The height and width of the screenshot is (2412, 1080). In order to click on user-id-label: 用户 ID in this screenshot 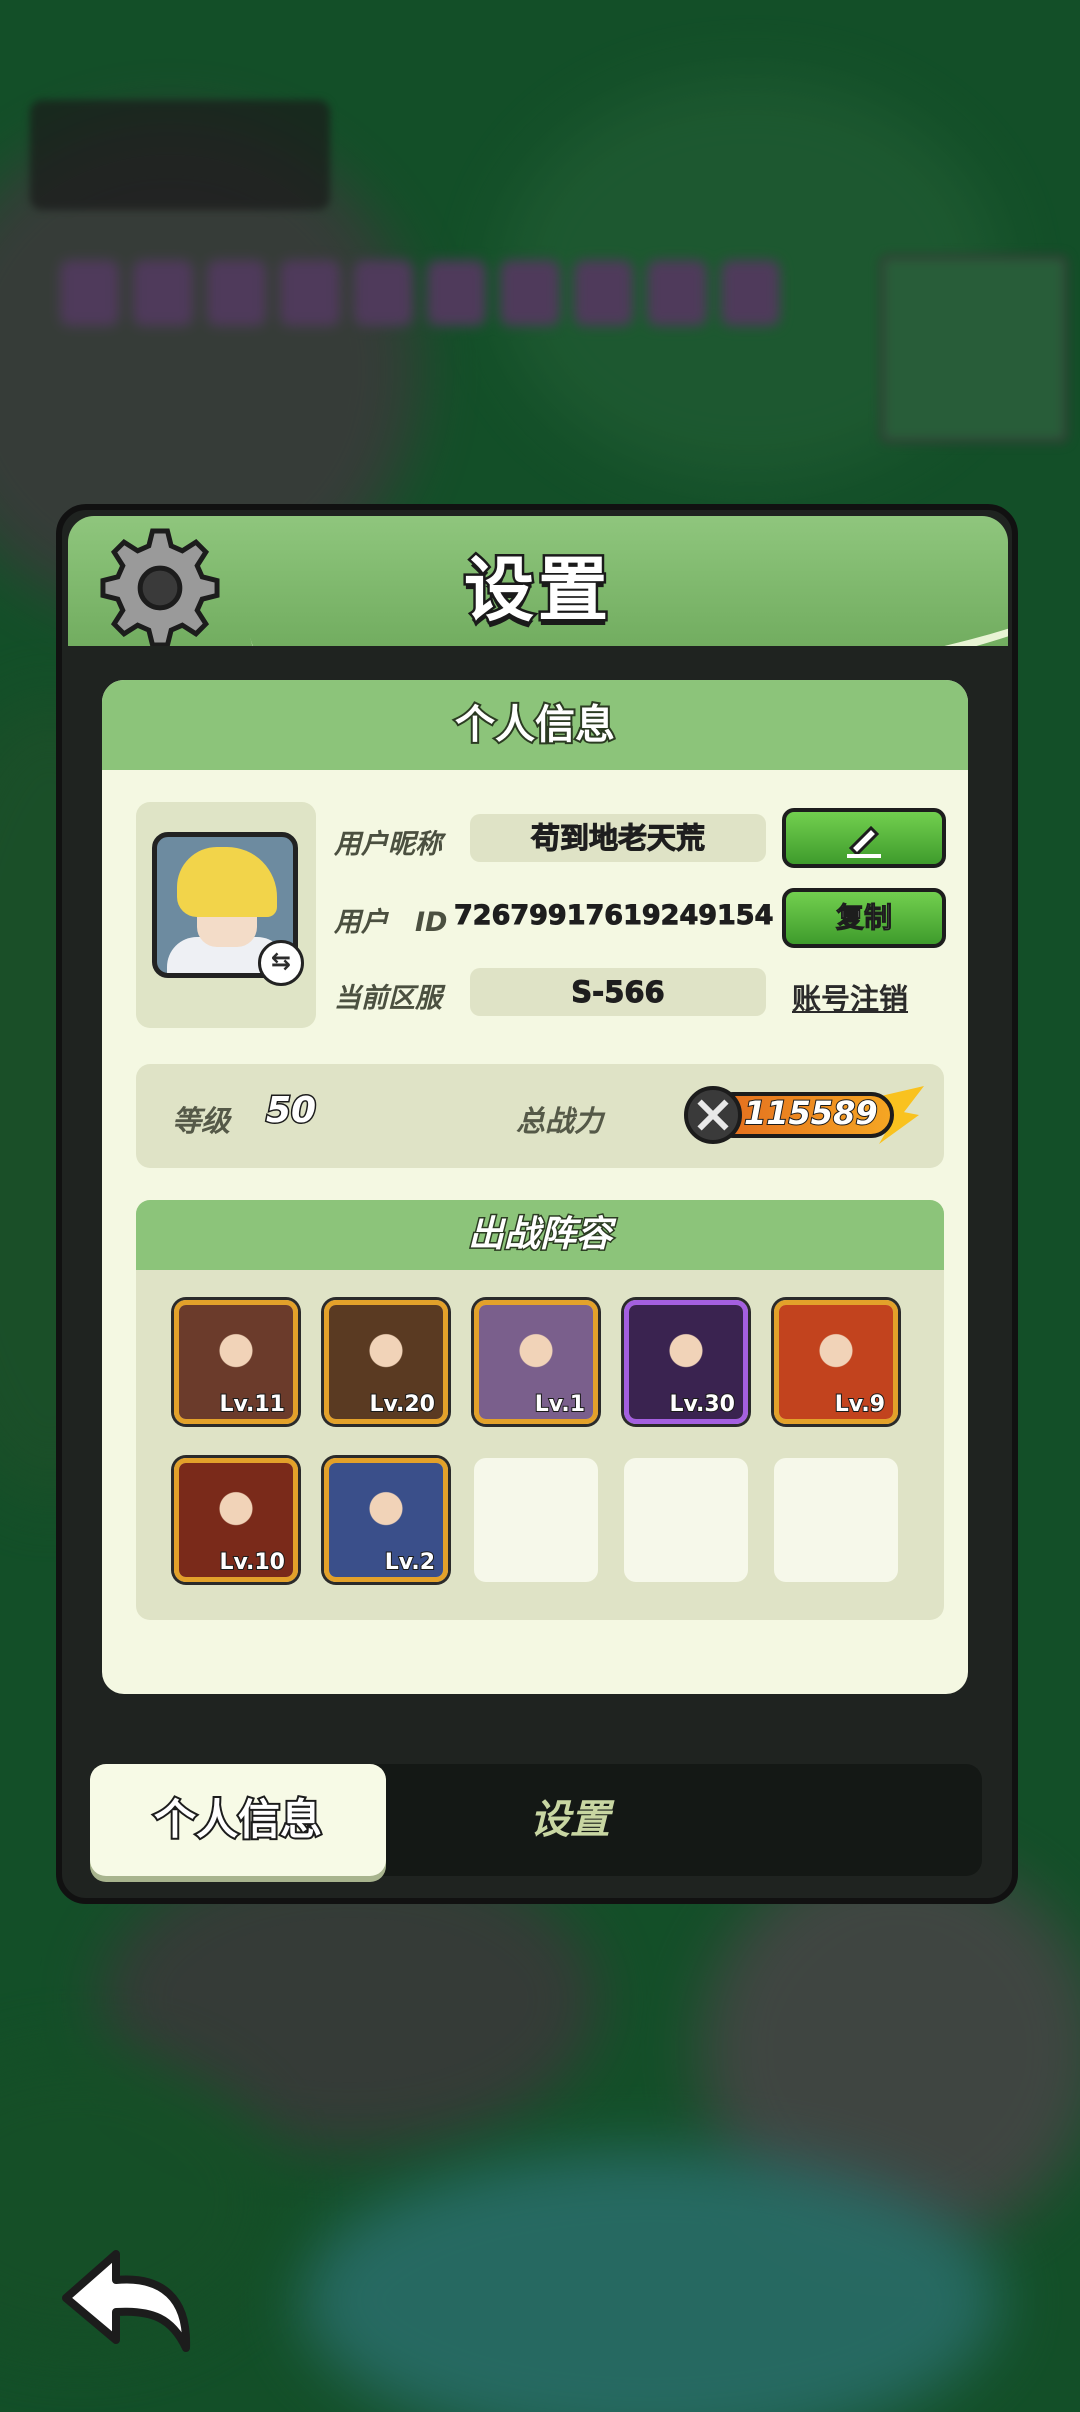, I will do `click(391, 922)`.